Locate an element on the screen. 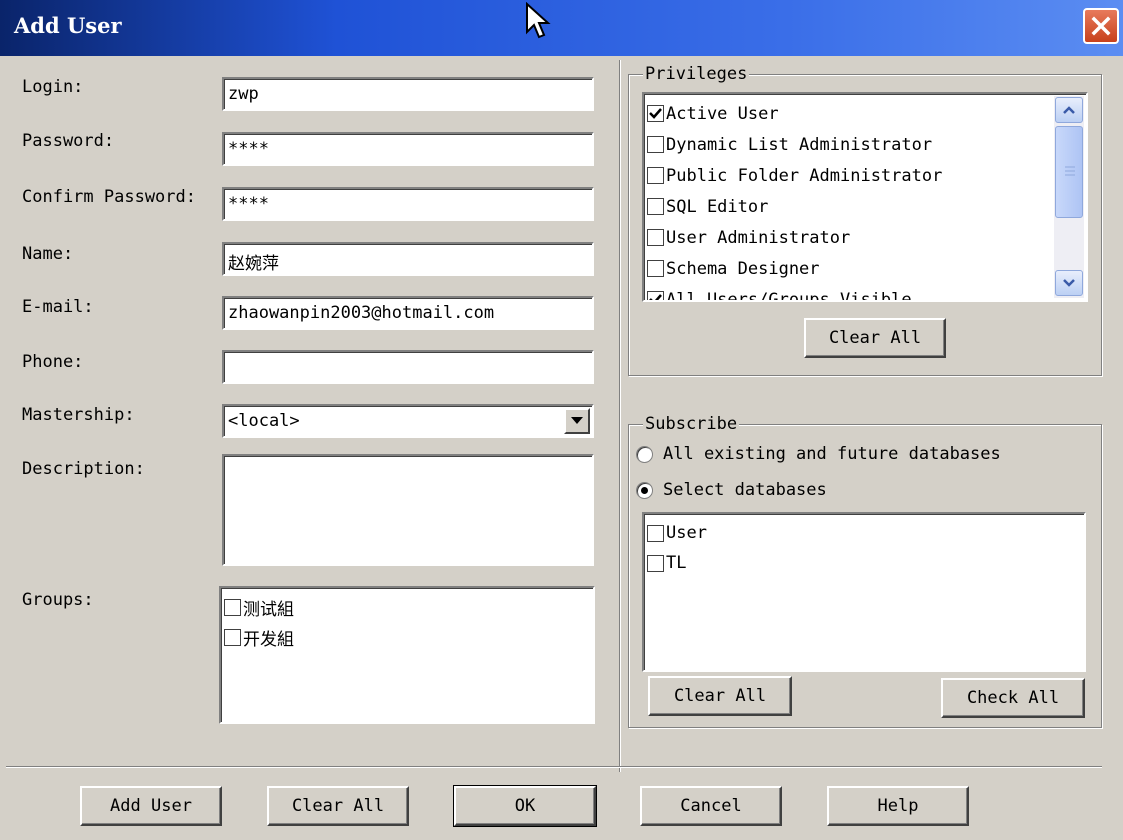  scroll-up-button is located at coordinates (1069, 110).